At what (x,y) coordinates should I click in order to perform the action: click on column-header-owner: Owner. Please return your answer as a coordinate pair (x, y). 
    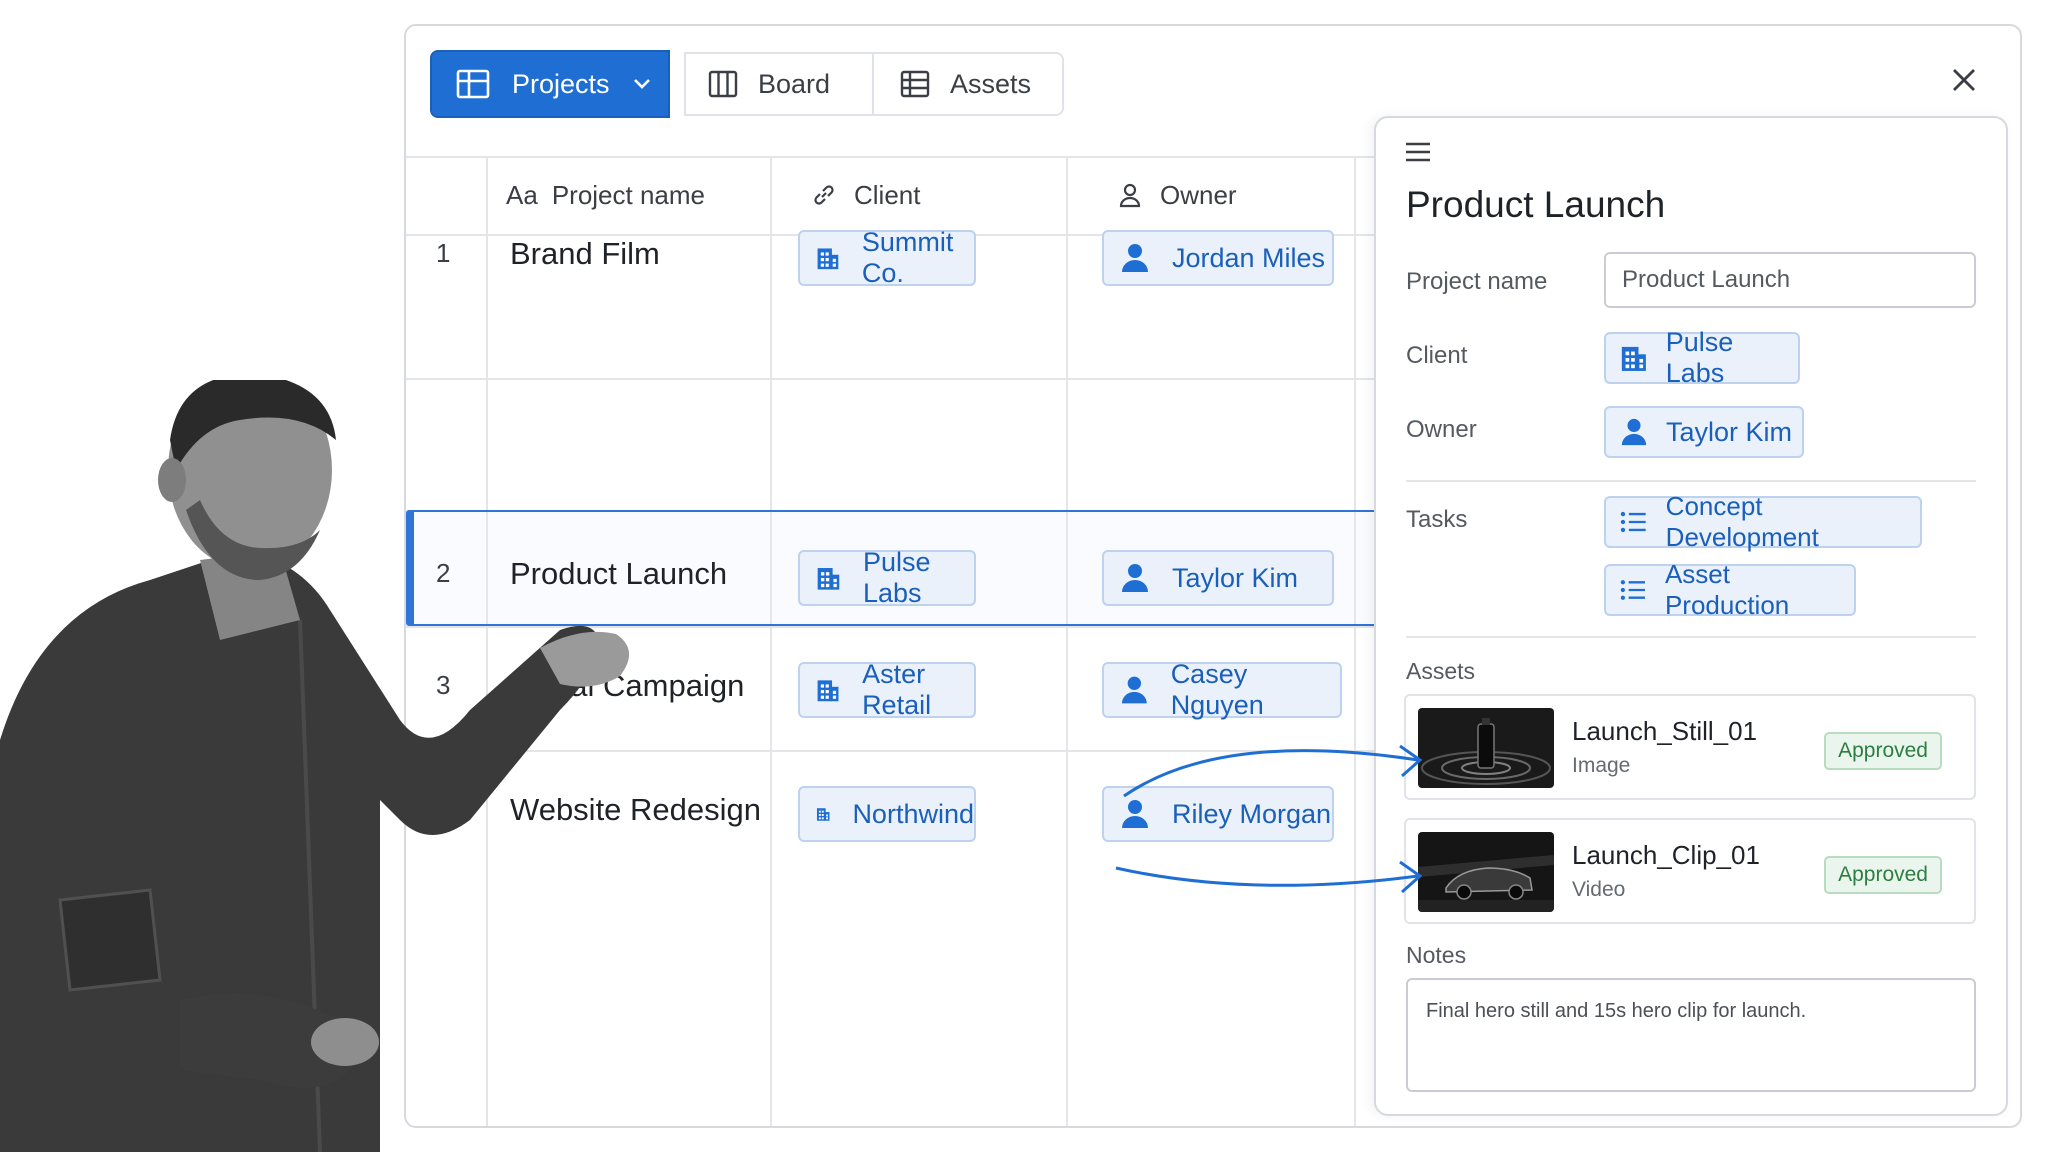
    Looking at the image, I should click on (1176, 195).